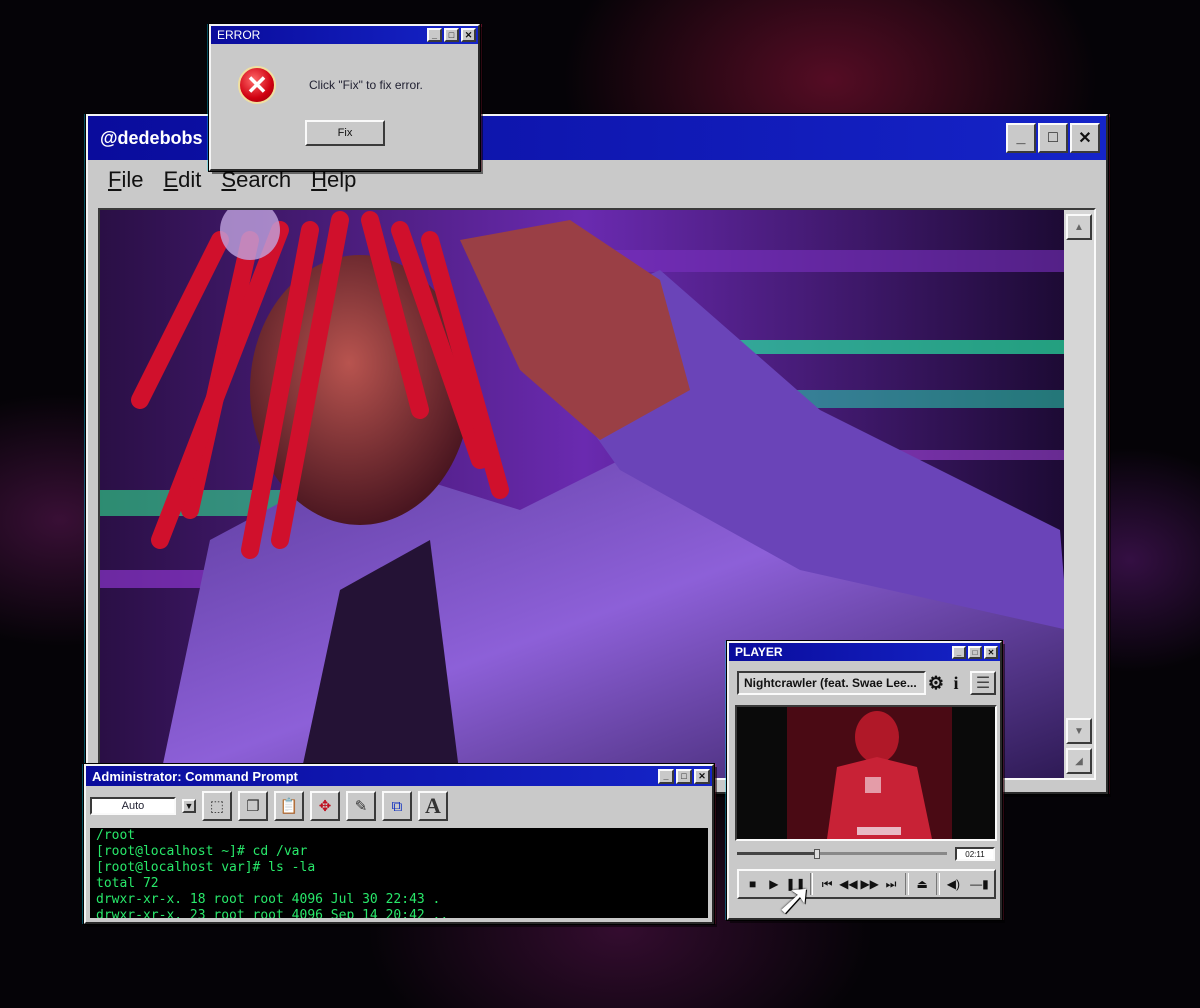  What do you see at coordinates (202, 851) in the screenshot?
I see `terminal-line: [root@localhost ~]# cd /var` at bounding box center [202, 851].